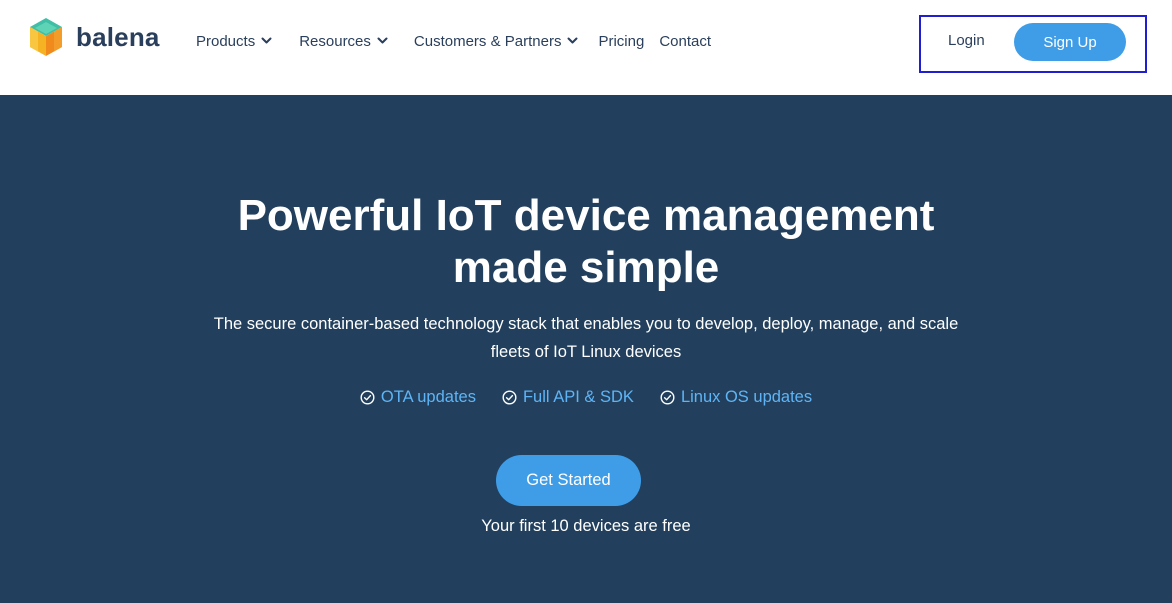 The image size is (1172, 603). I want to click on sign-up-button: Sign Up, so click(1070, 42).